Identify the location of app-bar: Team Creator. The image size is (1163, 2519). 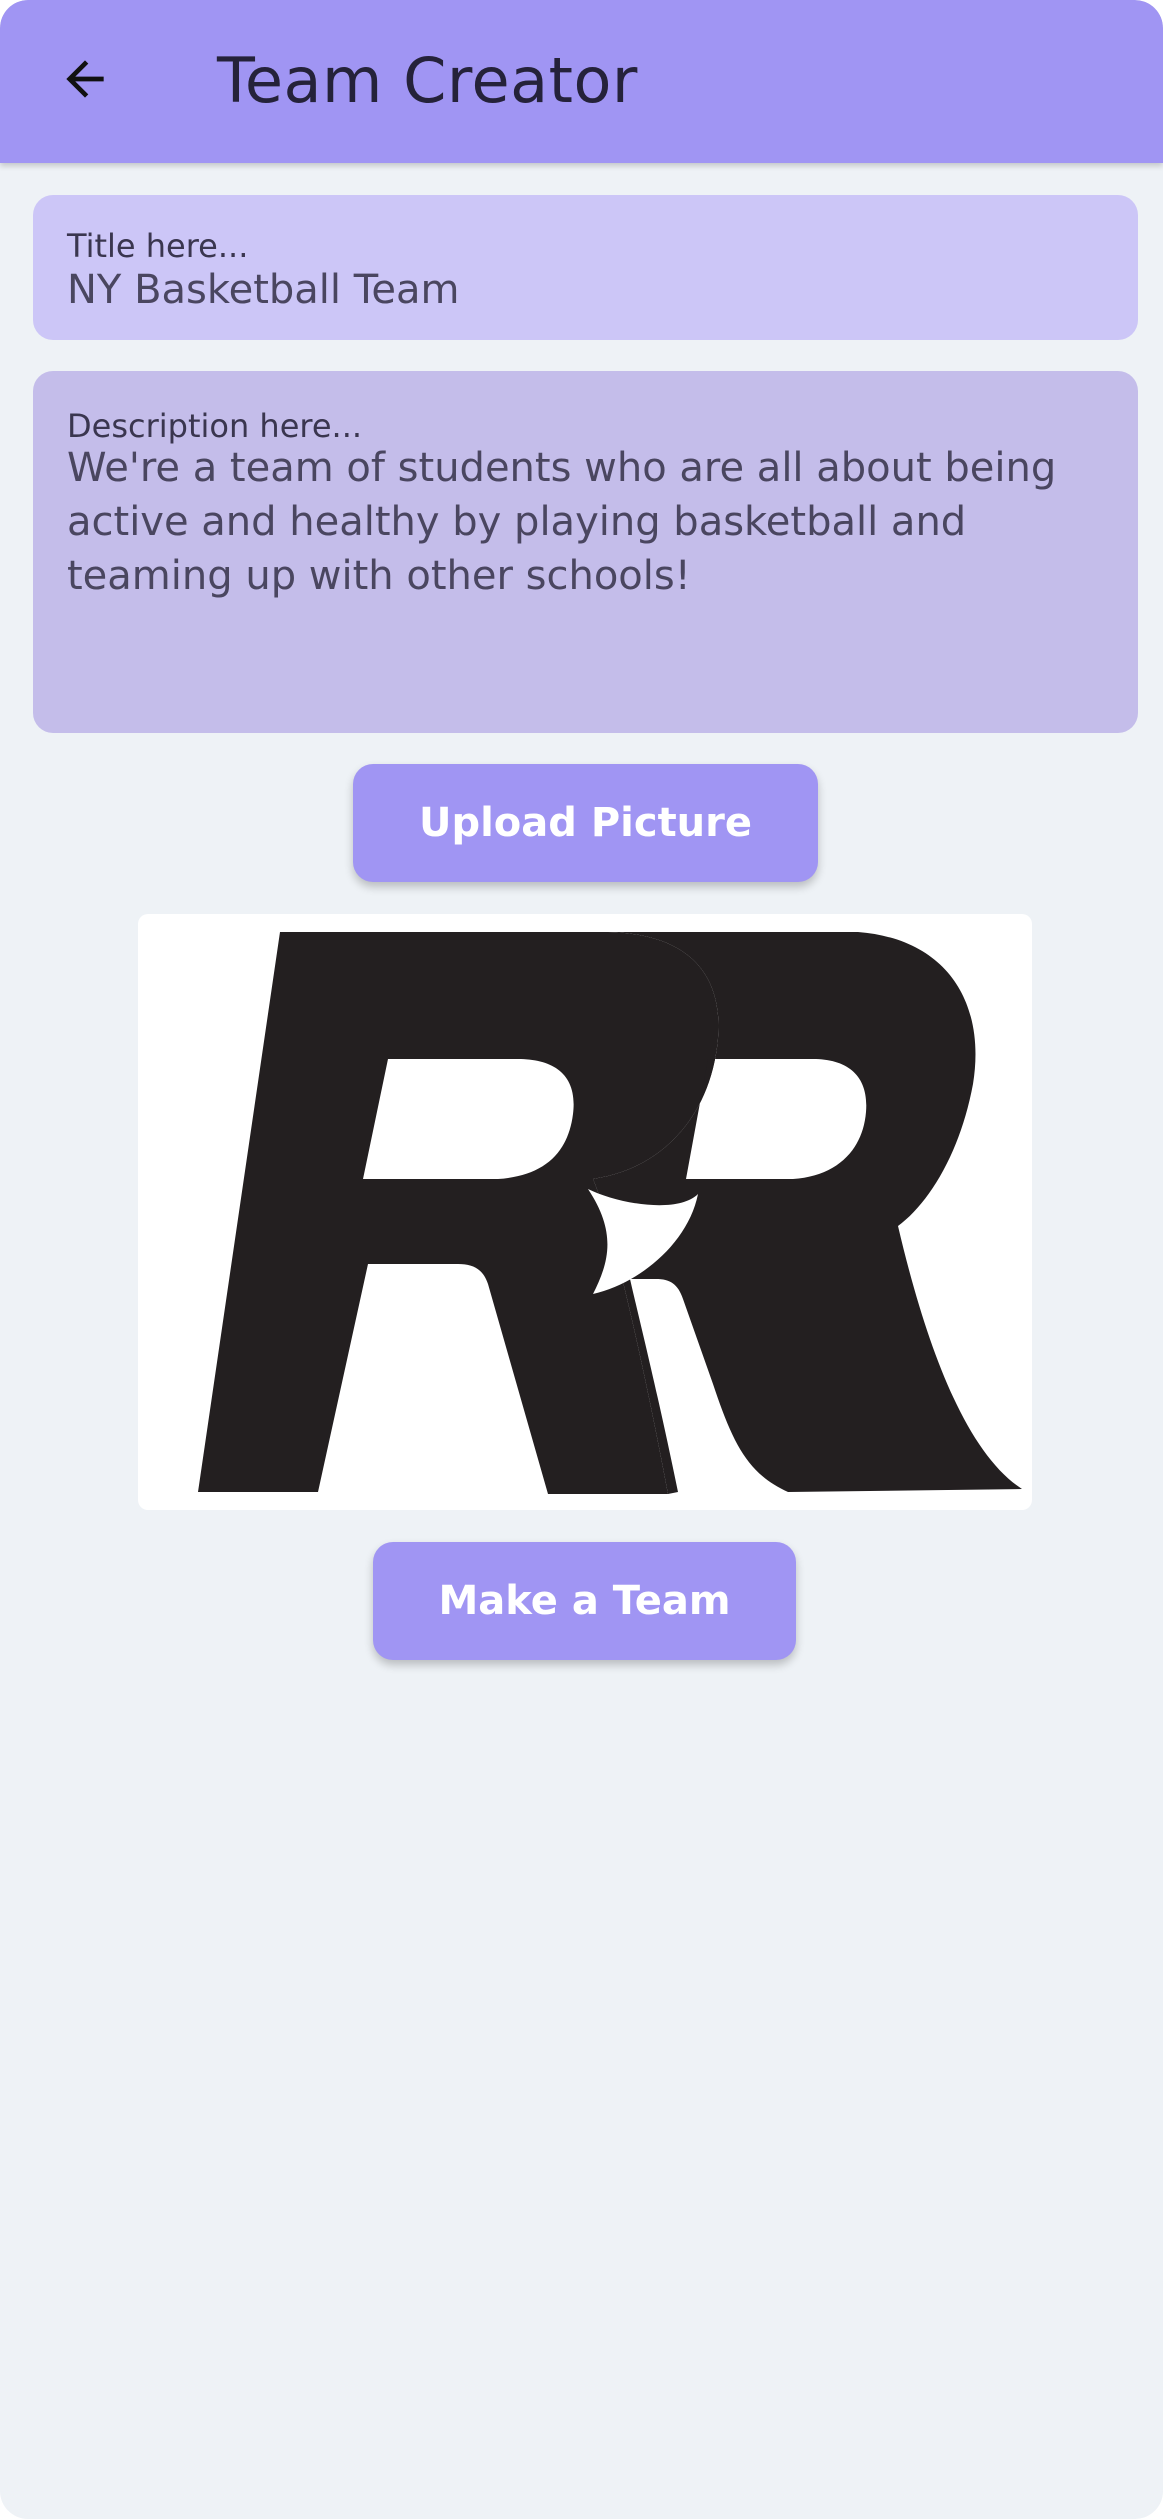
(581, 81).